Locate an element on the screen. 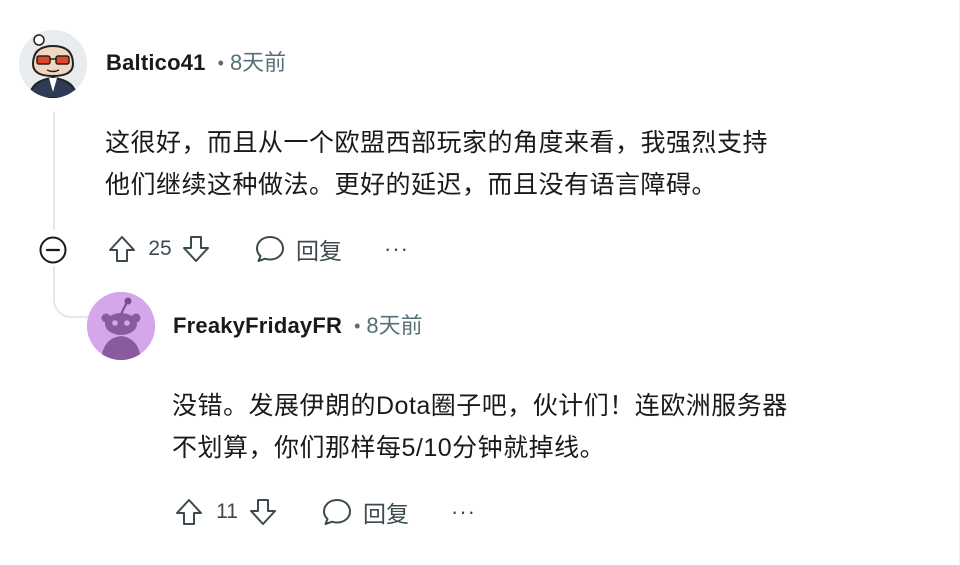  username: FreakyFridayFR is located at coordinates (257, 326).